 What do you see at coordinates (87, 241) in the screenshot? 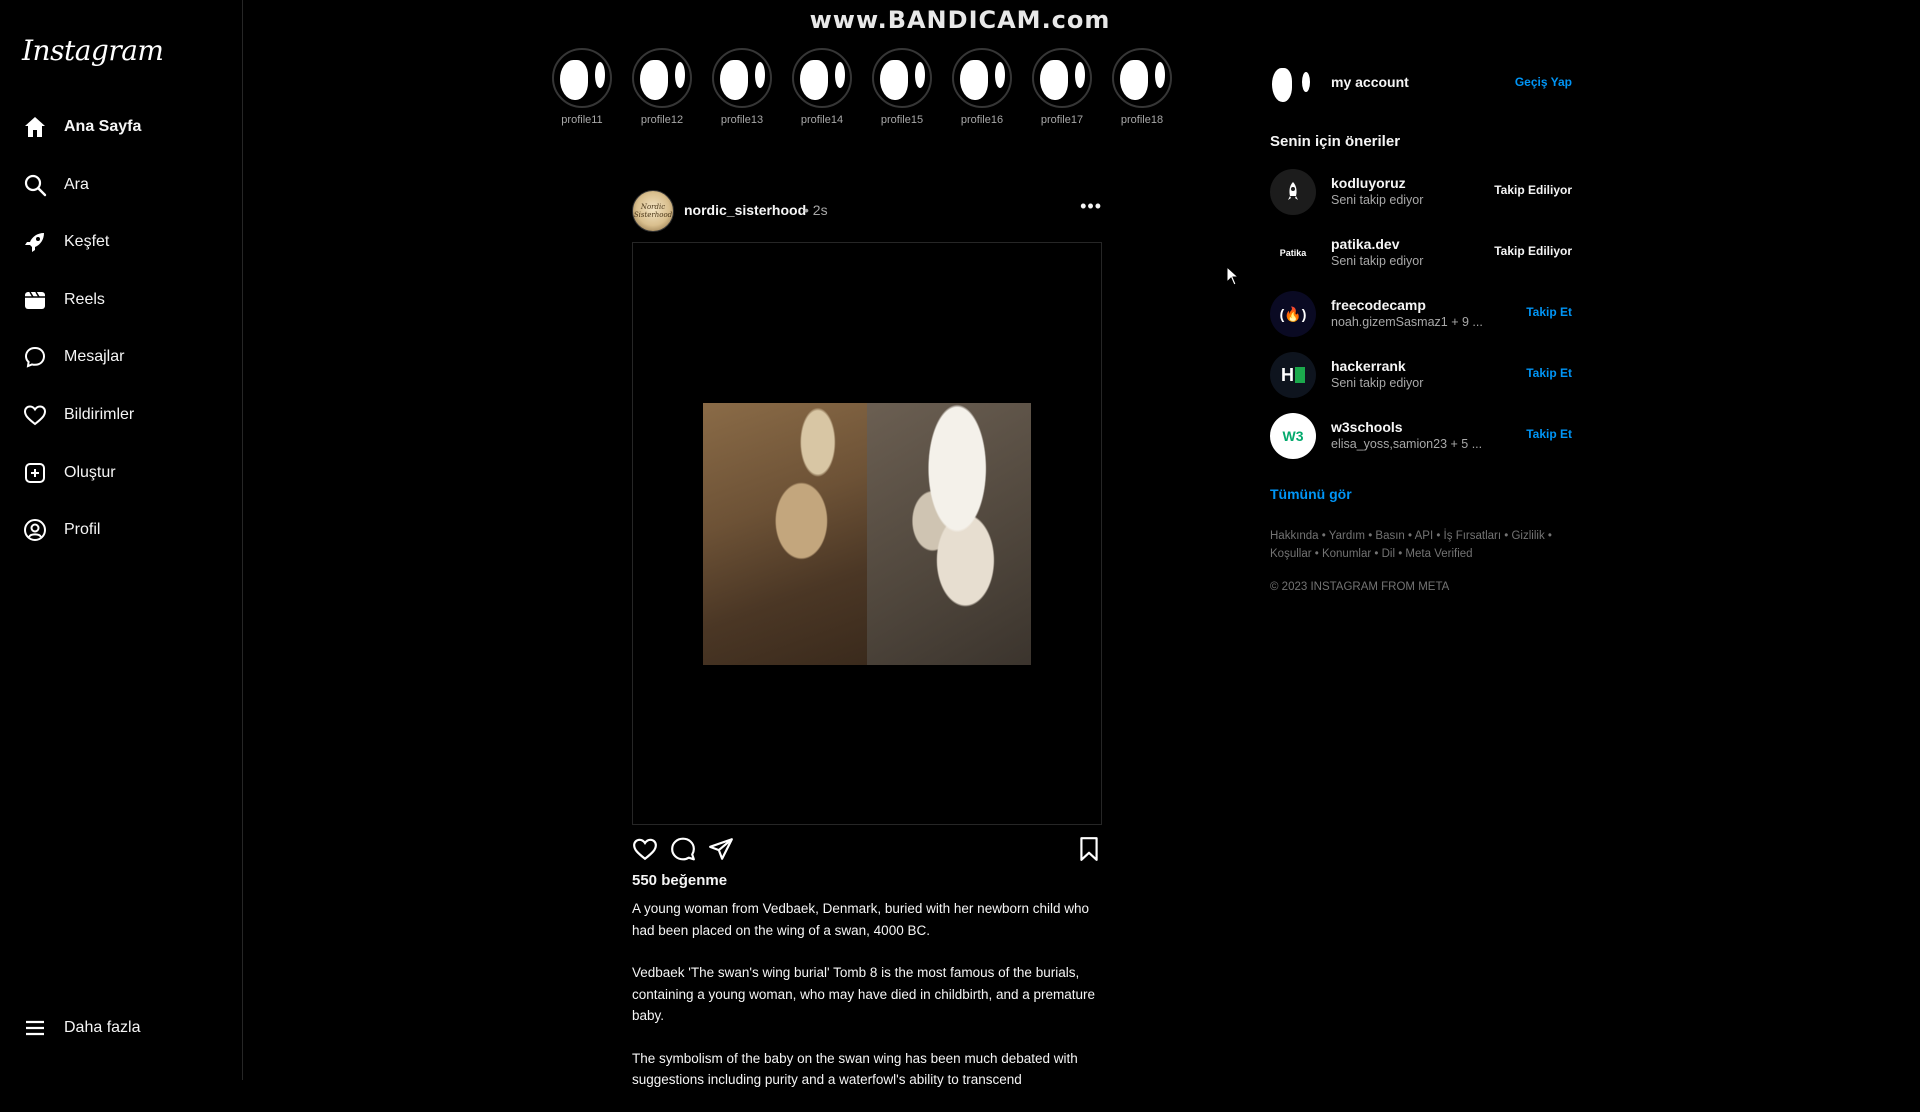
I see `sidebar-item-label: Keşfet` at bounding box center [87, 241].